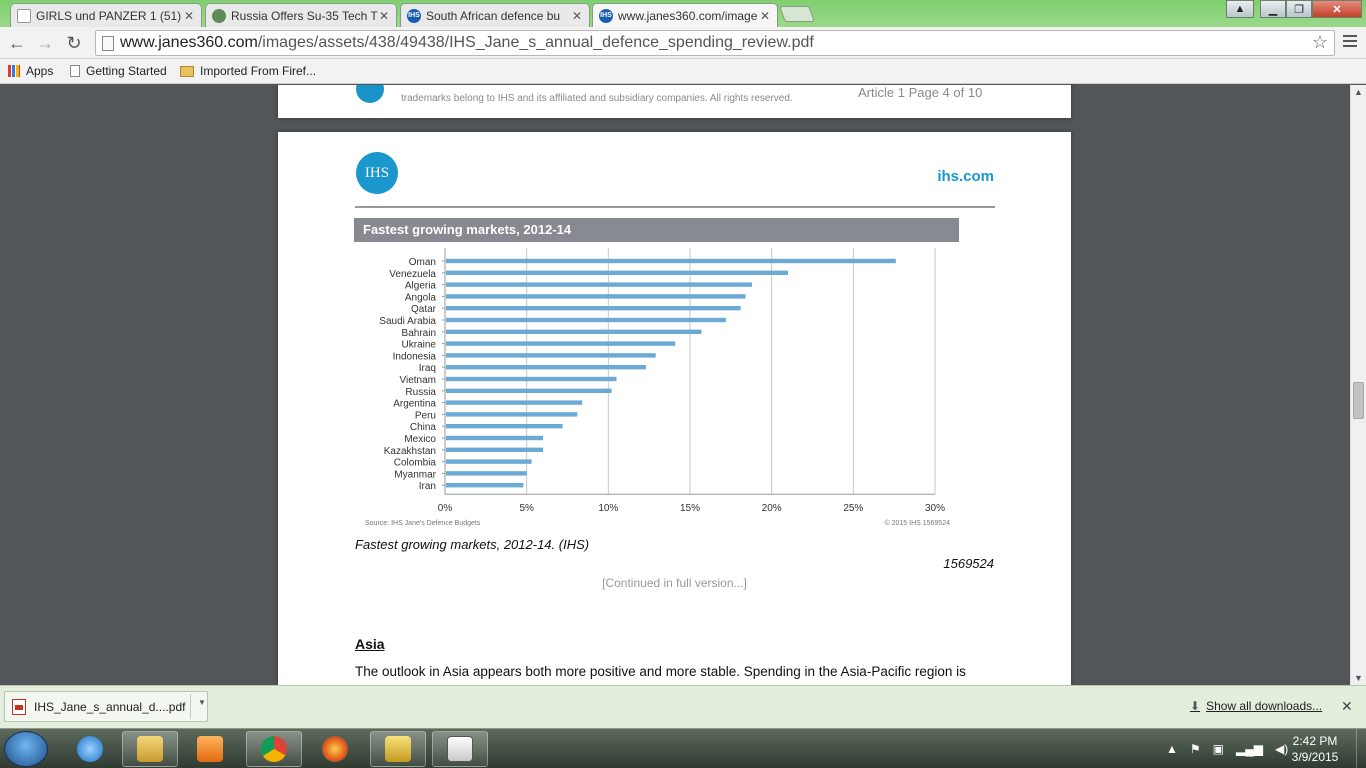 This screenshot has height=768, width=1366. I want to click on bookmark-getting-started: Getting Started, so click(118, 71).